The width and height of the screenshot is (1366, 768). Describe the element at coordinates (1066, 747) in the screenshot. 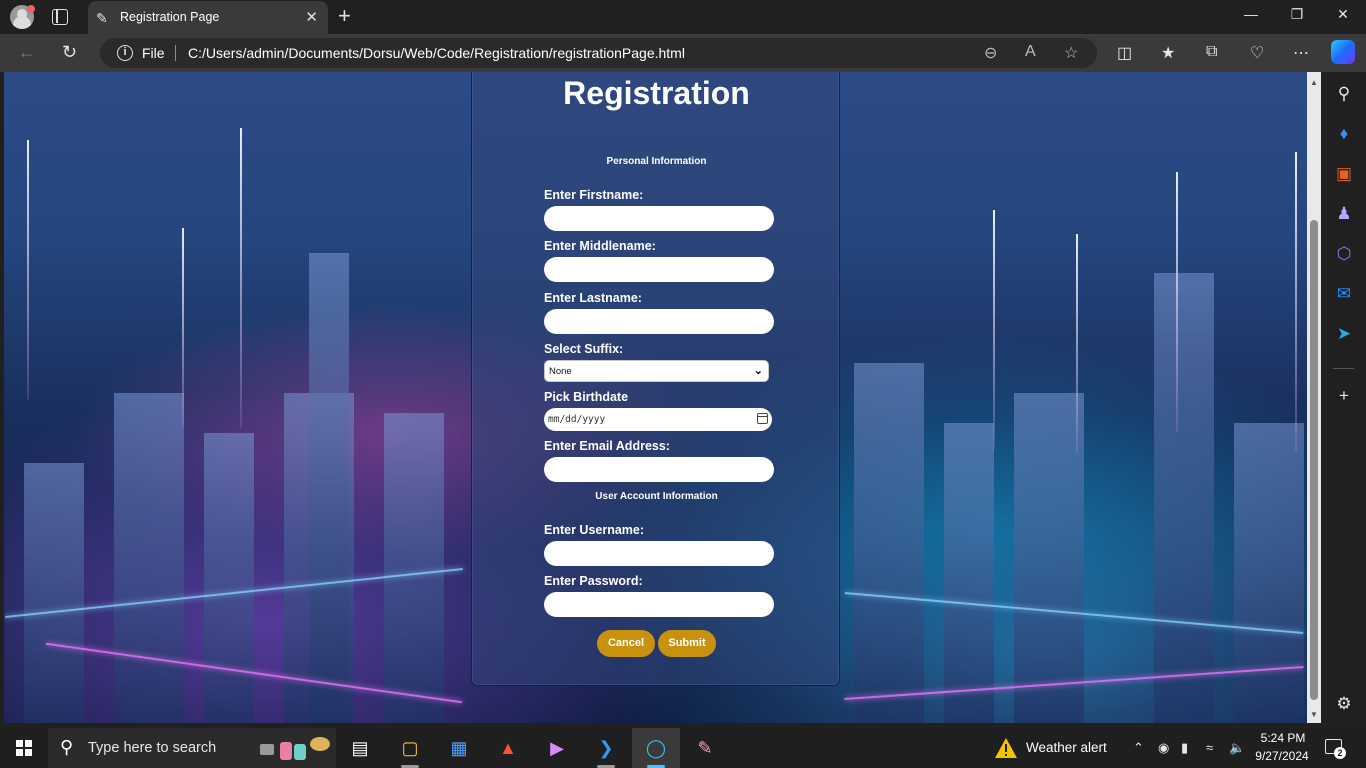

I see `weather-alert-text: Weather alert` at that location.